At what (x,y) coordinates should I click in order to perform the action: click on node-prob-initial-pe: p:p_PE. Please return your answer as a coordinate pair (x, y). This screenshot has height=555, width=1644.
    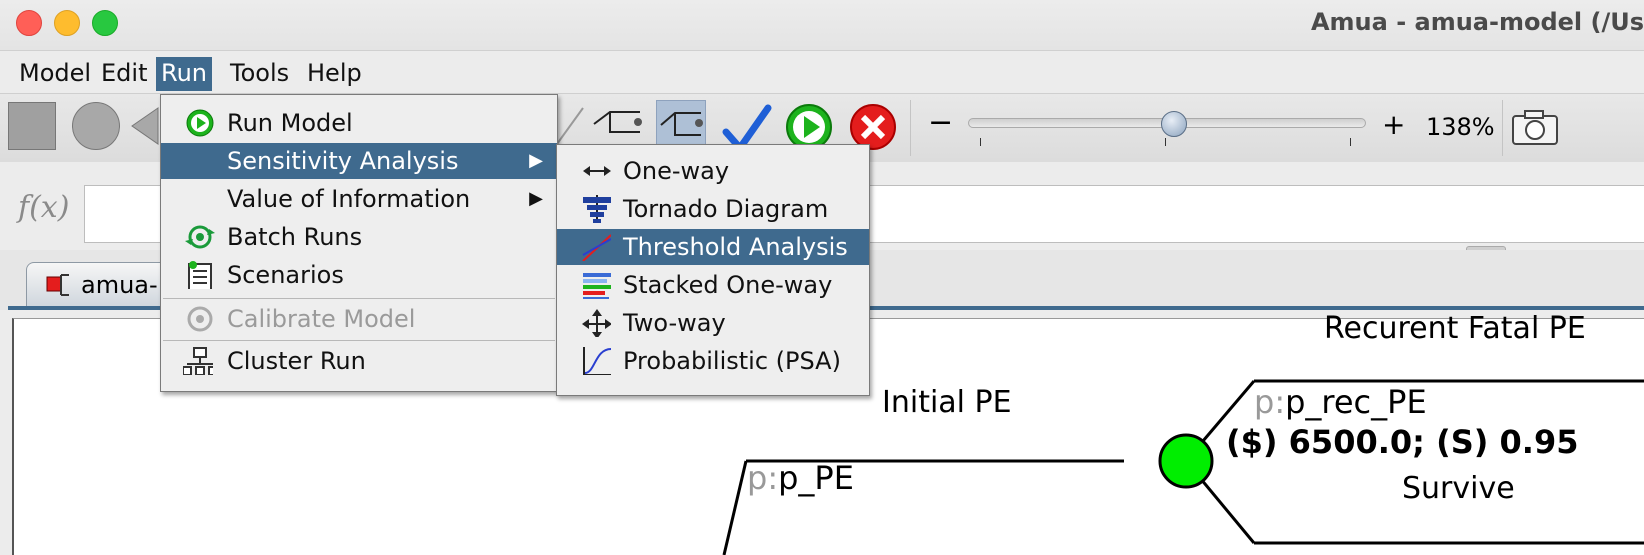
    Looking at the image, I should click on (800, 478).